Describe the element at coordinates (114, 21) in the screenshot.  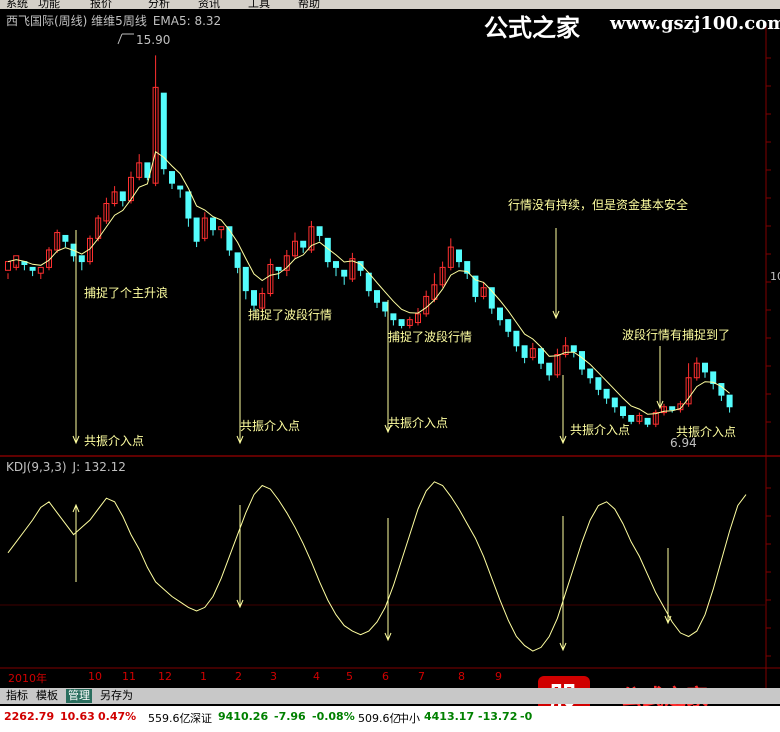
I see `chart-title: 西飞国际(周线) 维维5周线 EMA5: 8.32` at that location.